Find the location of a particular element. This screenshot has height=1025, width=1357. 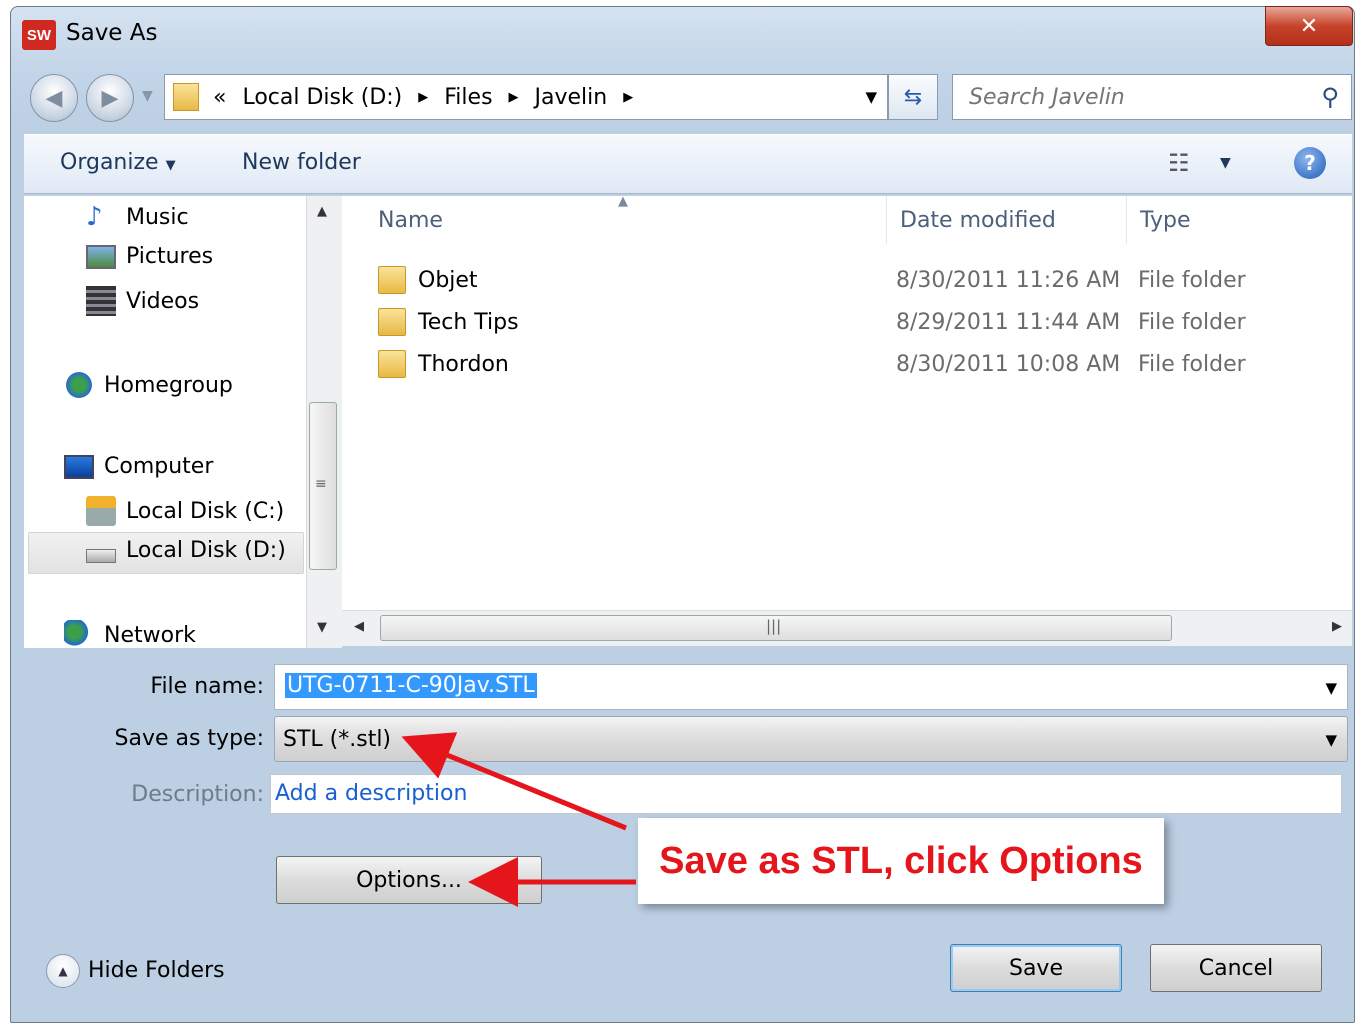

arrow-to-save-type is located at coordinates (514, 781).